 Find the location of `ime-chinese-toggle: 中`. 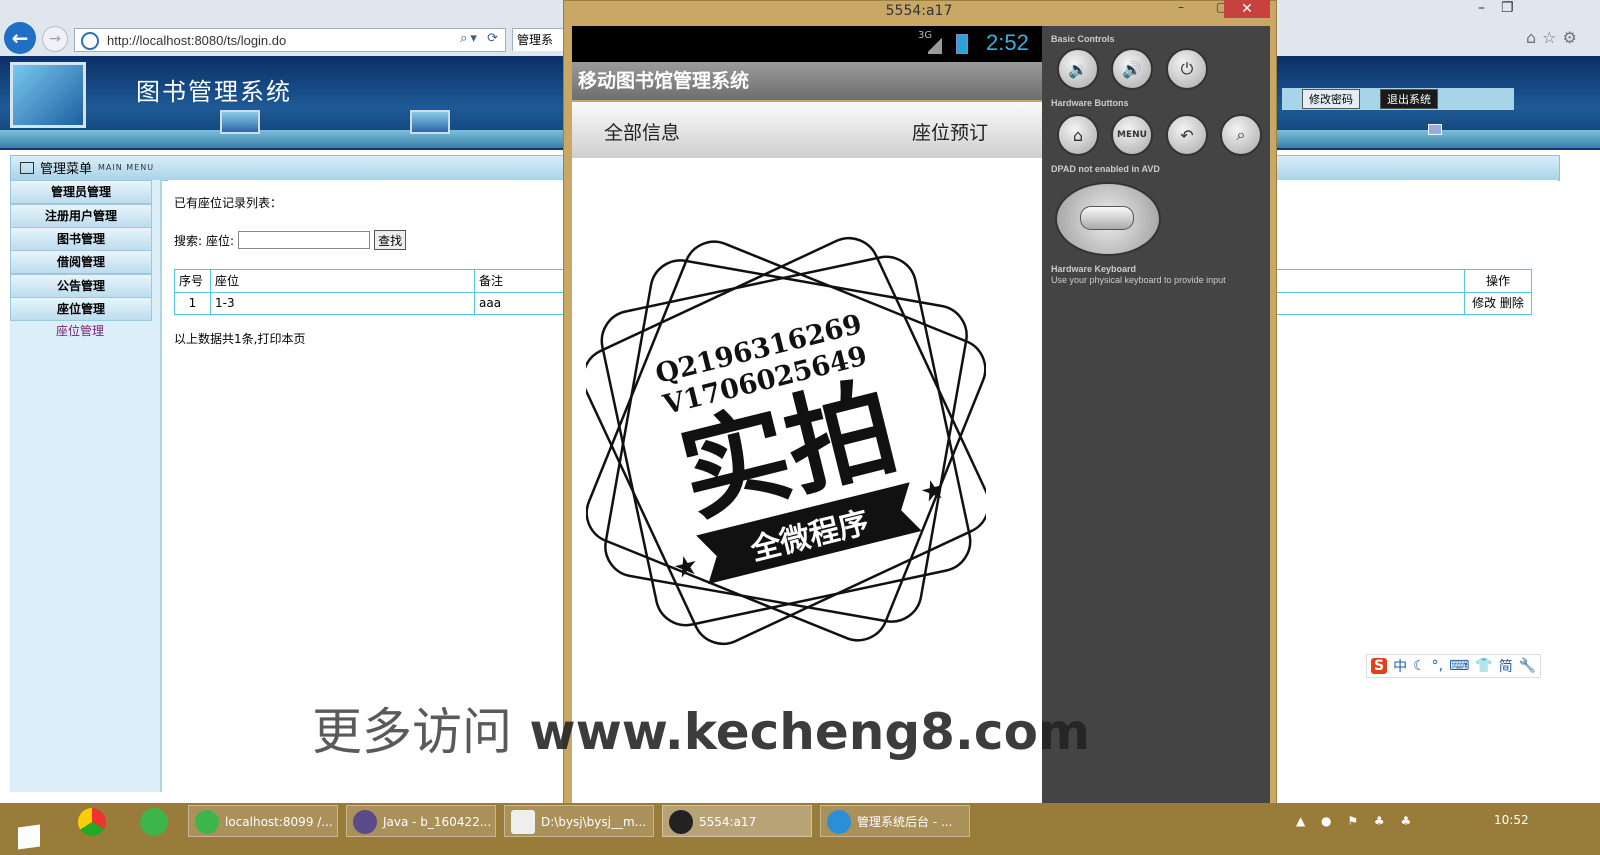

ime-chinese-toggle: 中 is located at coordinates (1400, 666).